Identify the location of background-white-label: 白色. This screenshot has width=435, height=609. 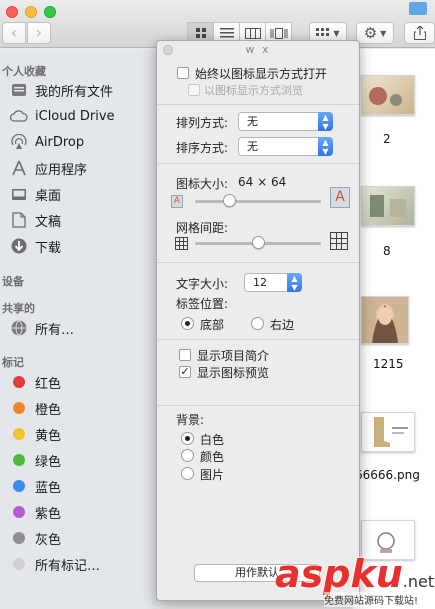
(212, 440).